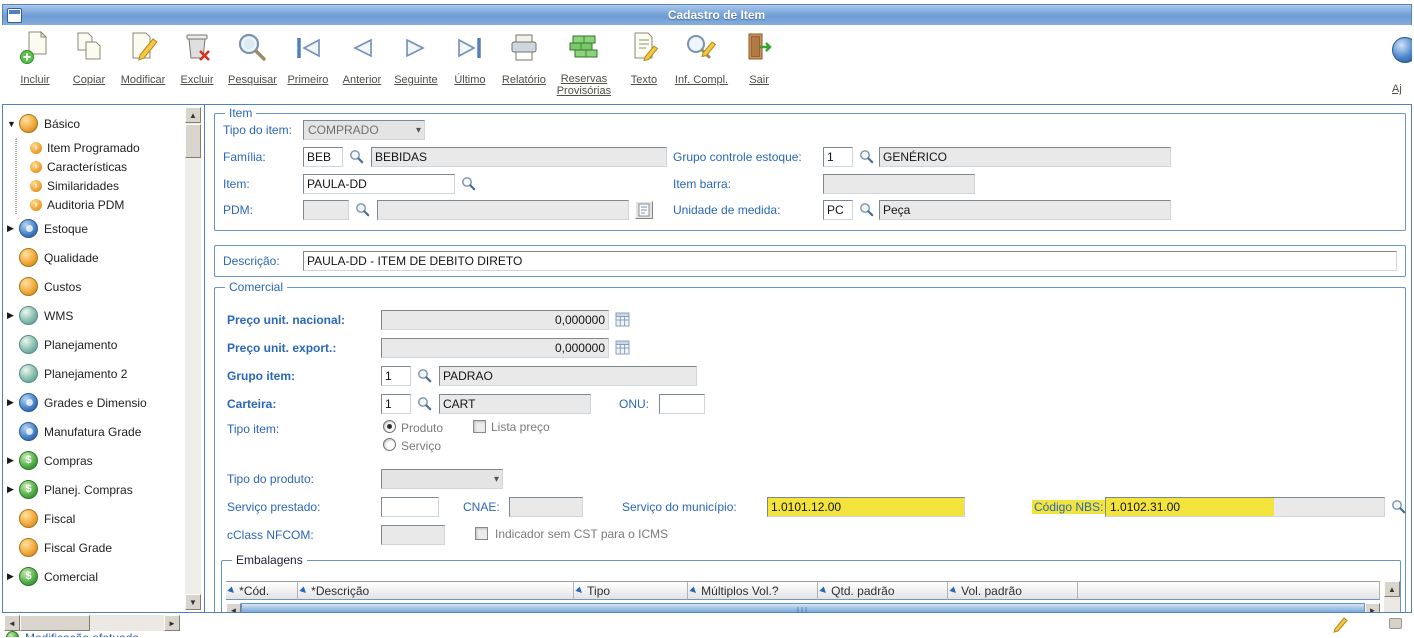  Describe the element at coordinates (413, 535) in the screenshot. I see `cclass-nfcom-field` at that location.